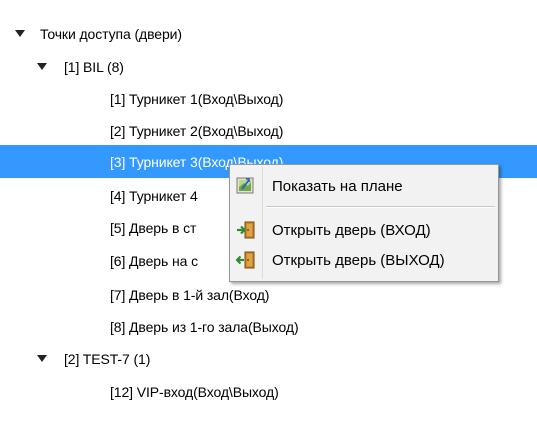 The height and width of the screenshot is (423, 537). What do you see at coordinates (268, 33) in the screenshot?
I see `tree-node-root: Точки доступа (двери)` at bounding box center [268, 33].